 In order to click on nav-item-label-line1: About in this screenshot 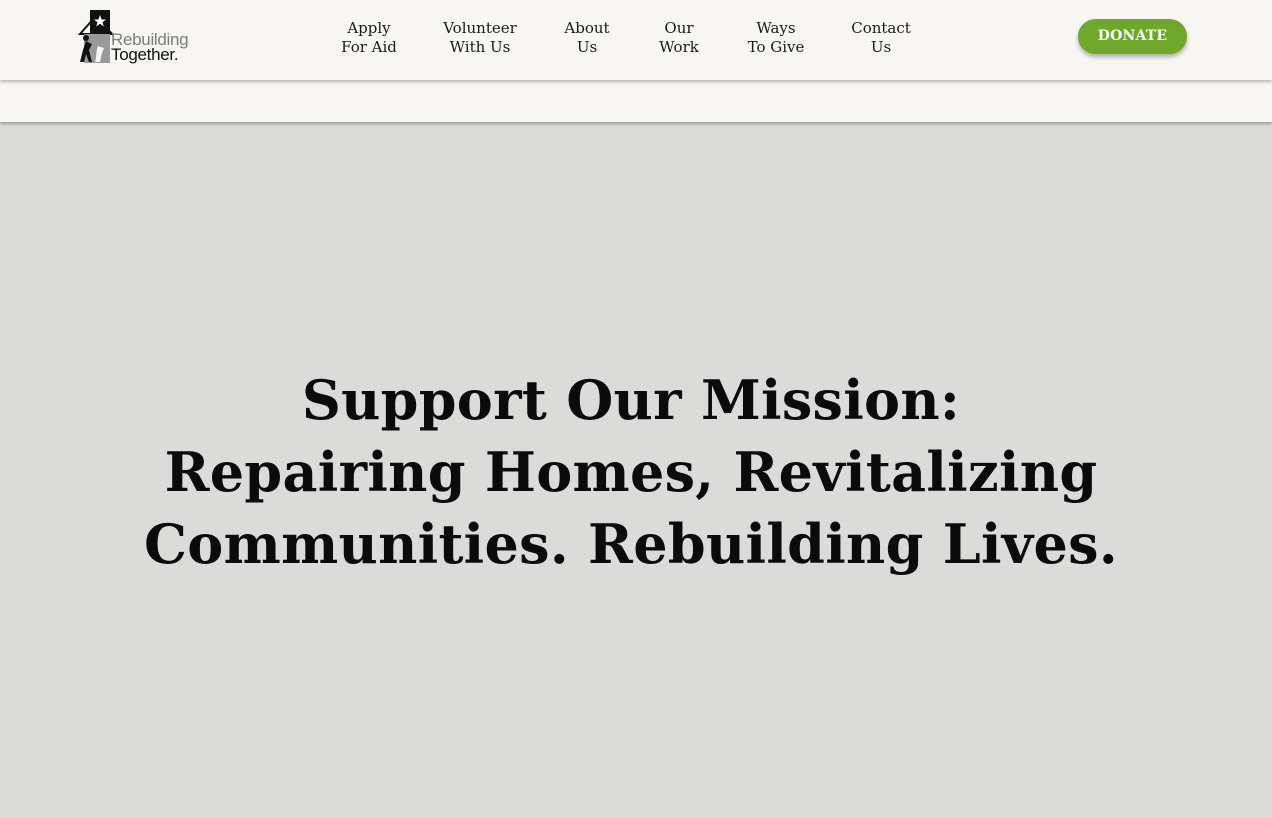, I will do `click(587, 28)`.